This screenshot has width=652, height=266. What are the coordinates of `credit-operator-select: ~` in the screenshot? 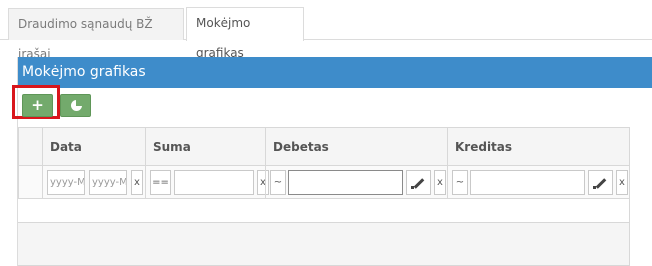 It's located at (460, 182).